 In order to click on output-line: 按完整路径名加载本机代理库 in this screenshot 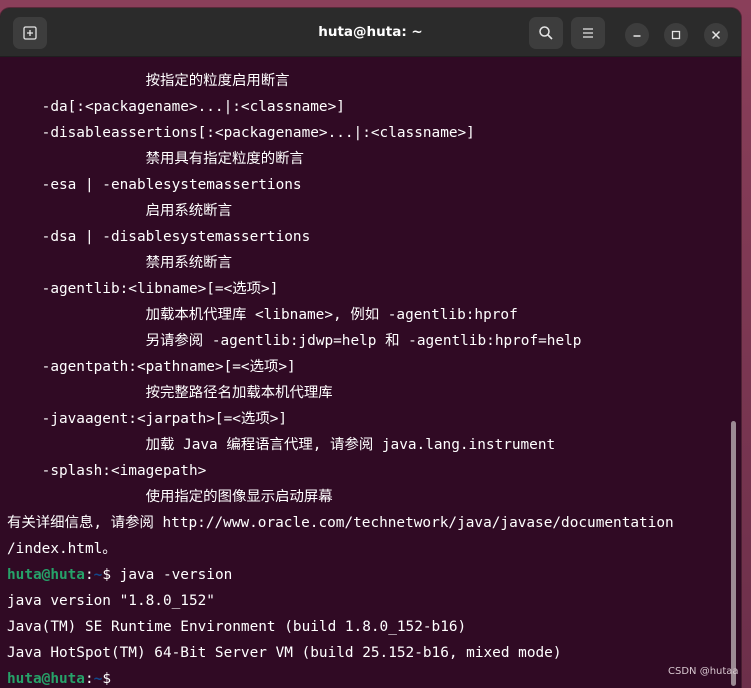, I will do `click(170, 393)`.